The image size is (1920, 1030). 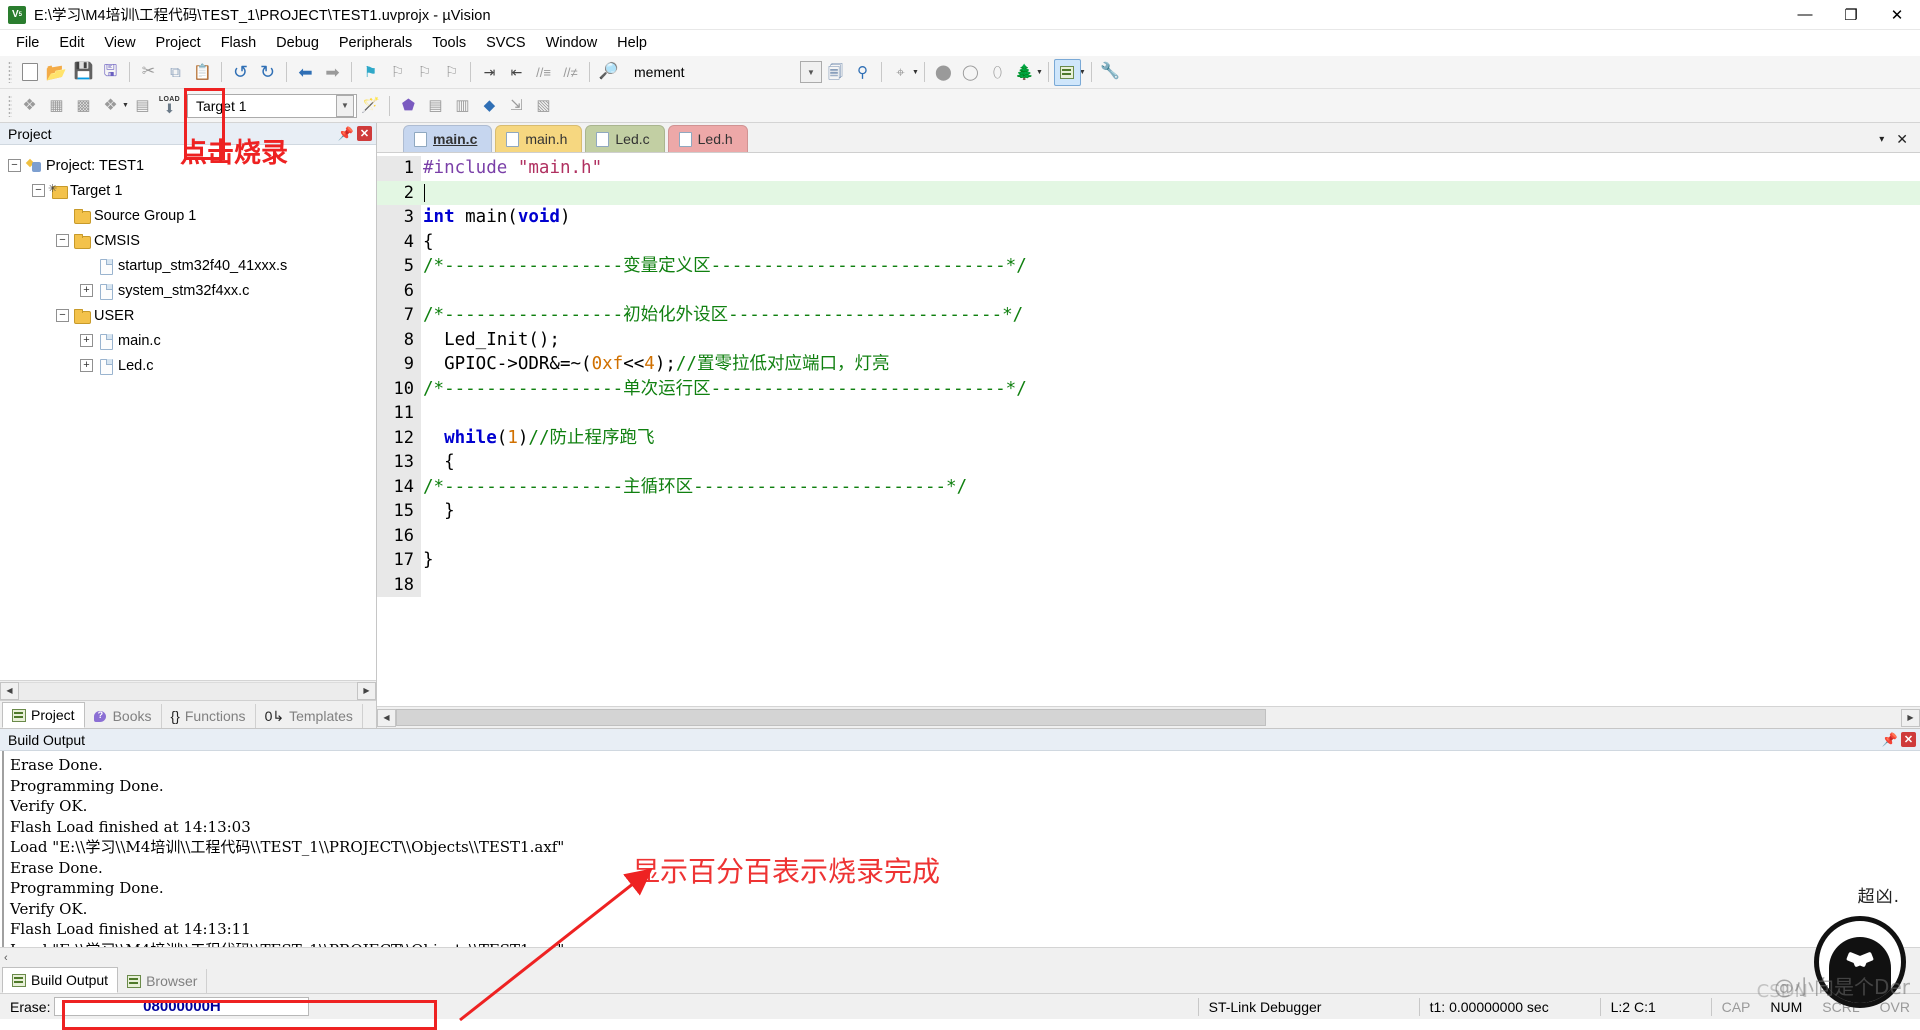 What do you see at coordinates (1148, 462) in the screenshot?
I see `code-line: 13 {` at bounding box center [1148, 462].